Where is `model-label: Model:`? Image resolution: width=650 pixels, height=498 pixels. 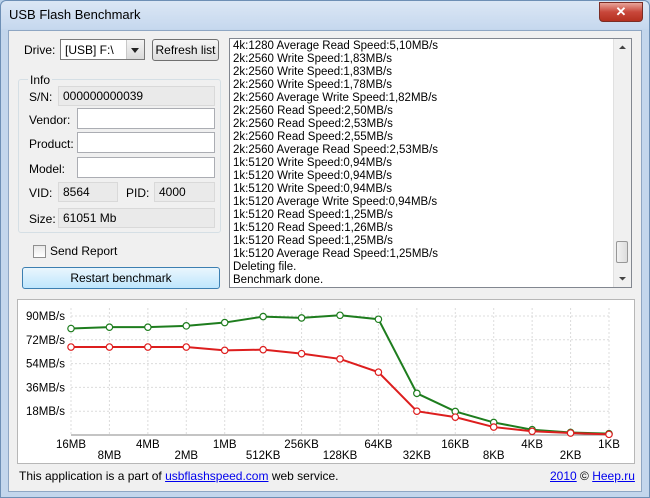
model-label: Model: is located at coordinates (47, 169).